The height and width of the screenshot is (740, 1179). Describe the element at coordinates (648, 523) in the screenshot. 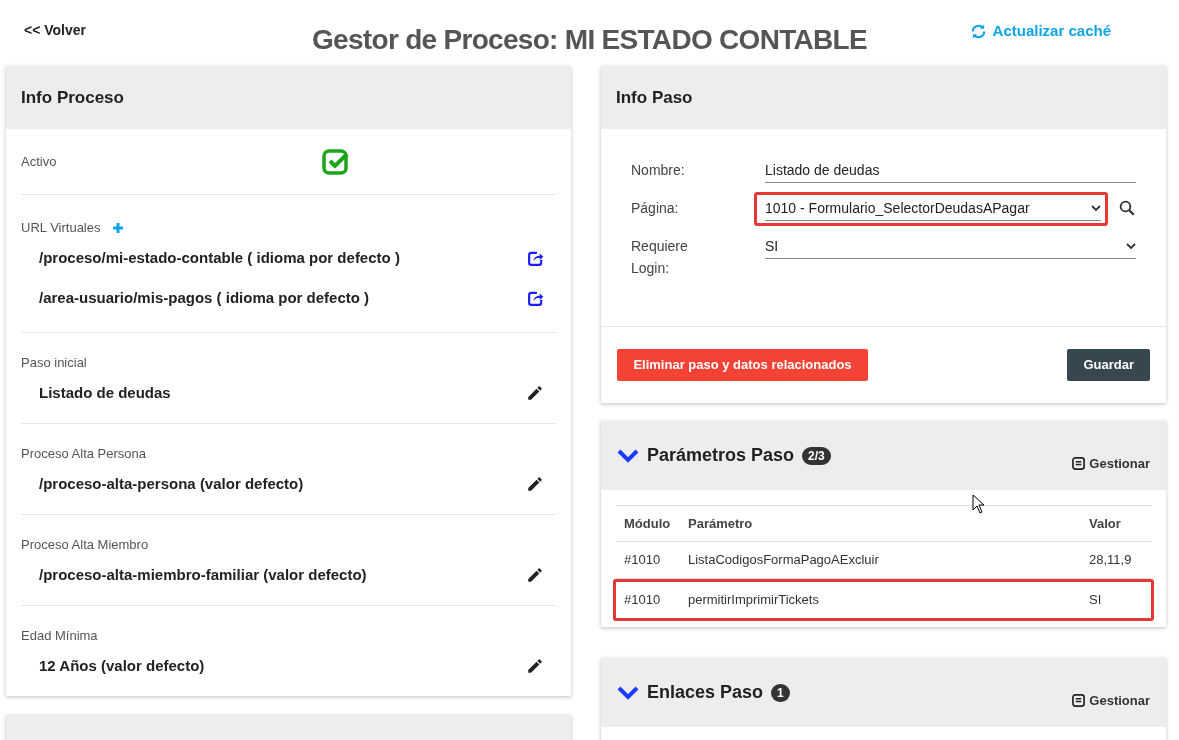

I see `column-header: Módulo` at that location.